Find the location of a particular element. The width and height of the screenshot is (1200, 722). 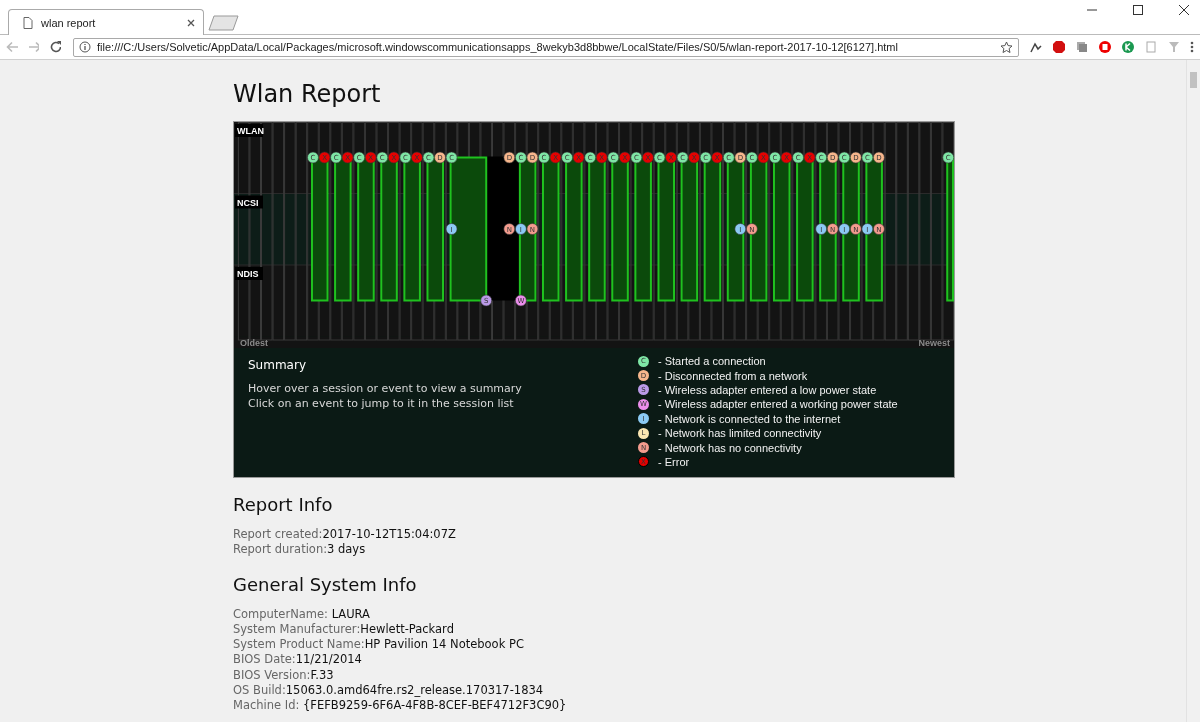

row-label: NDIS is located at coordinates (249, 273).